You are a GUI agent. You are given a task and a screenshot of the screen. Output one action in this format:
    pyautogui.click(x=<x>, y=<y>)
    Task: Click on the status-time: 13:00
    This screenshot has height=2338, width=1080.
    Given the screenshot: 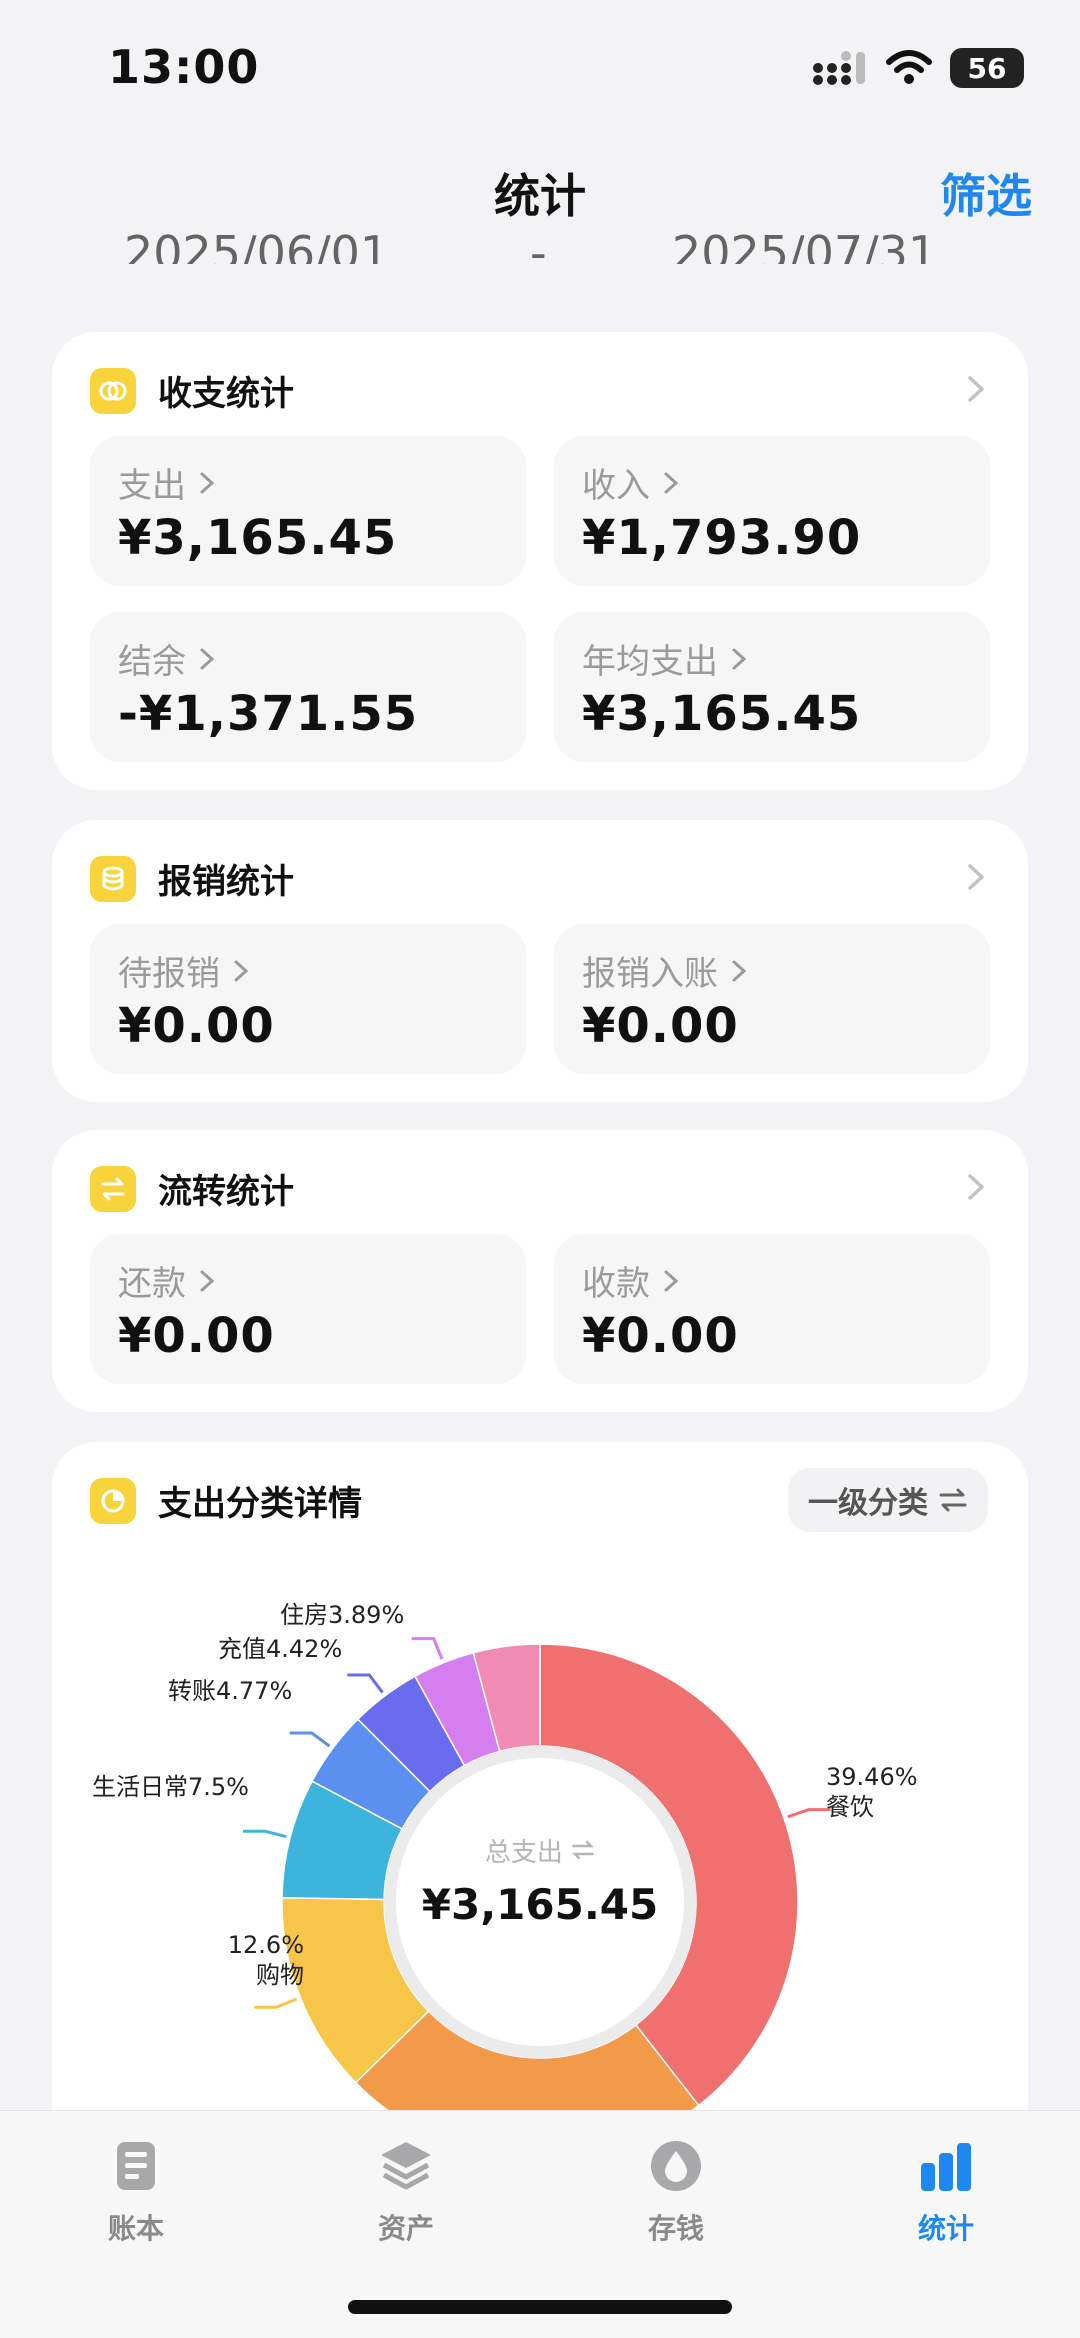 What is the action you would take?
    pyautogui.click(x=184, y=67)
    